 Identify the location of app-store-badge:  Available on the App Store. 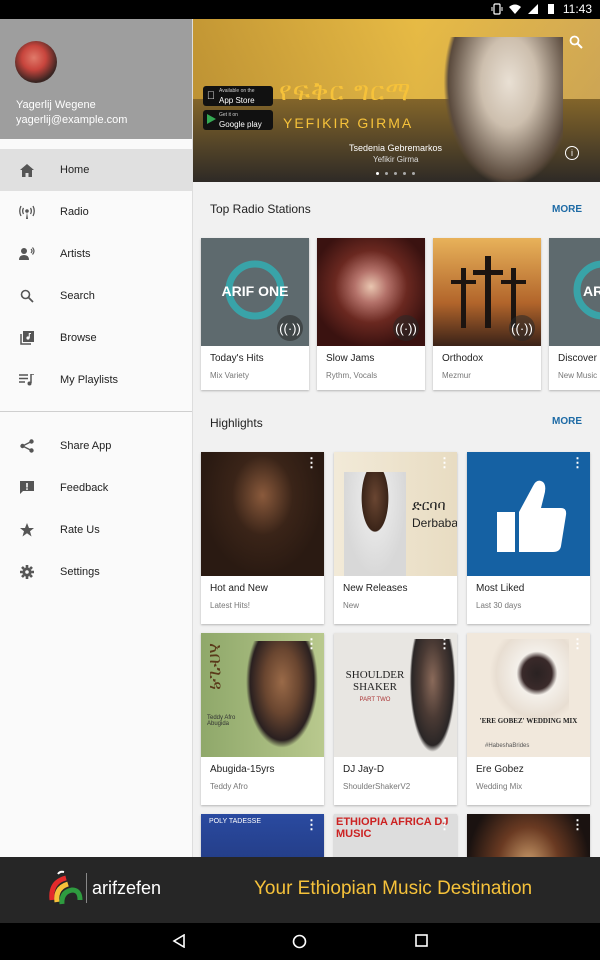
(238, 96).